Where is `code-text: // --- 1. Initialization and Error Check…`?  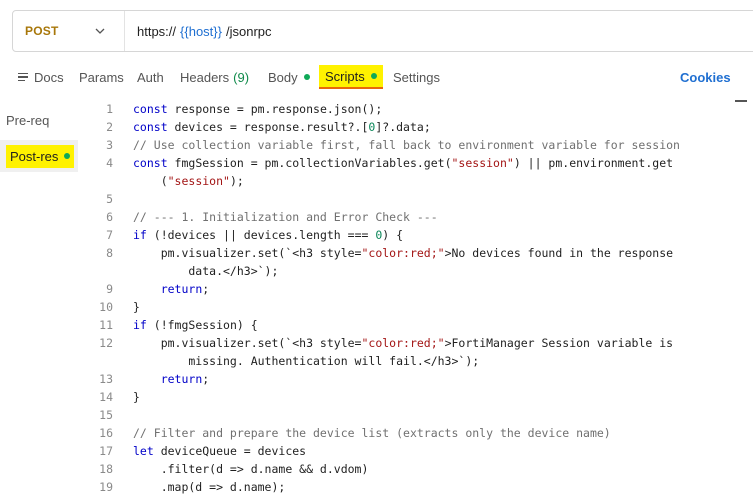
code-text: // --- 1. Initialization and Error Check… is located at coordinates (285, 217).